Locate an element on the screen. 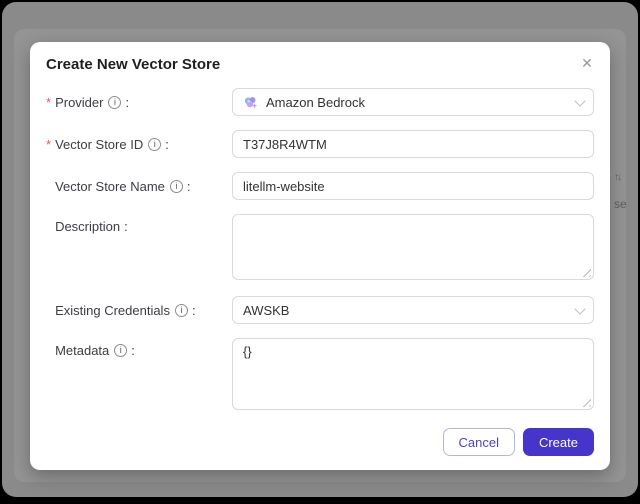 The width and height of the screenshot is (640, 504). provider-select-value: Amazon Bedrock is located at coordinates (315, 102).